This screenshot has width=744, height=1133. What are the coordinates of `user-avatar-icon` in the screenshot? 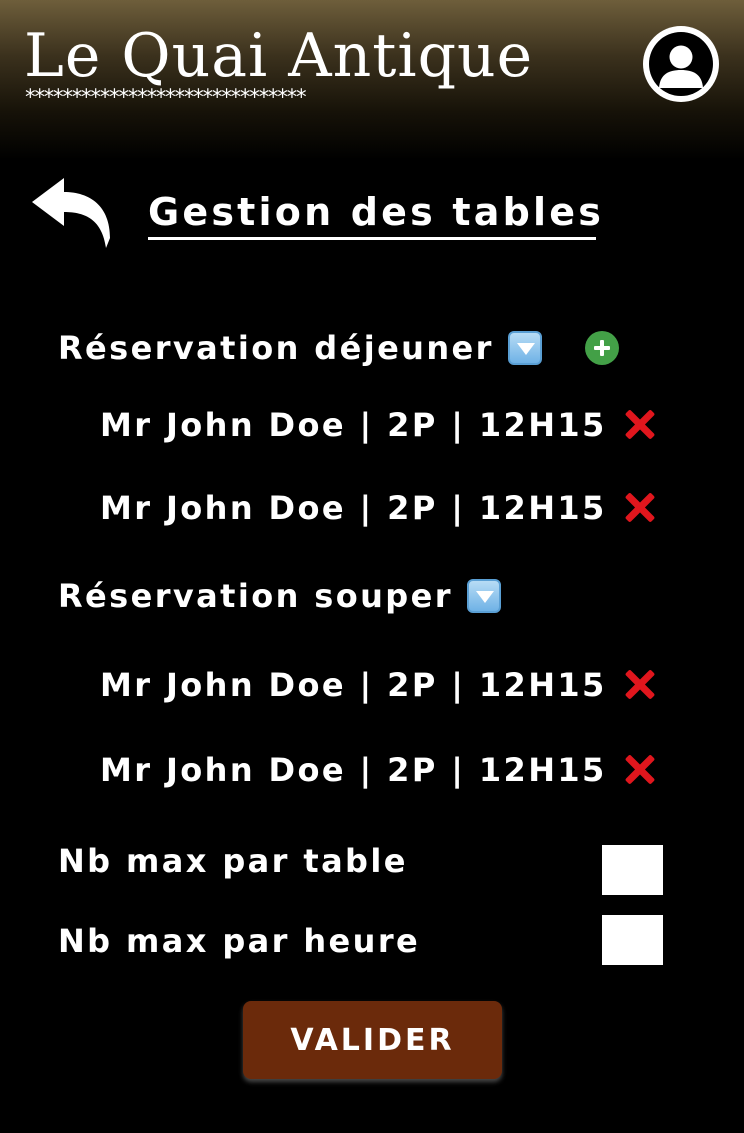 It's located at (681, 64).